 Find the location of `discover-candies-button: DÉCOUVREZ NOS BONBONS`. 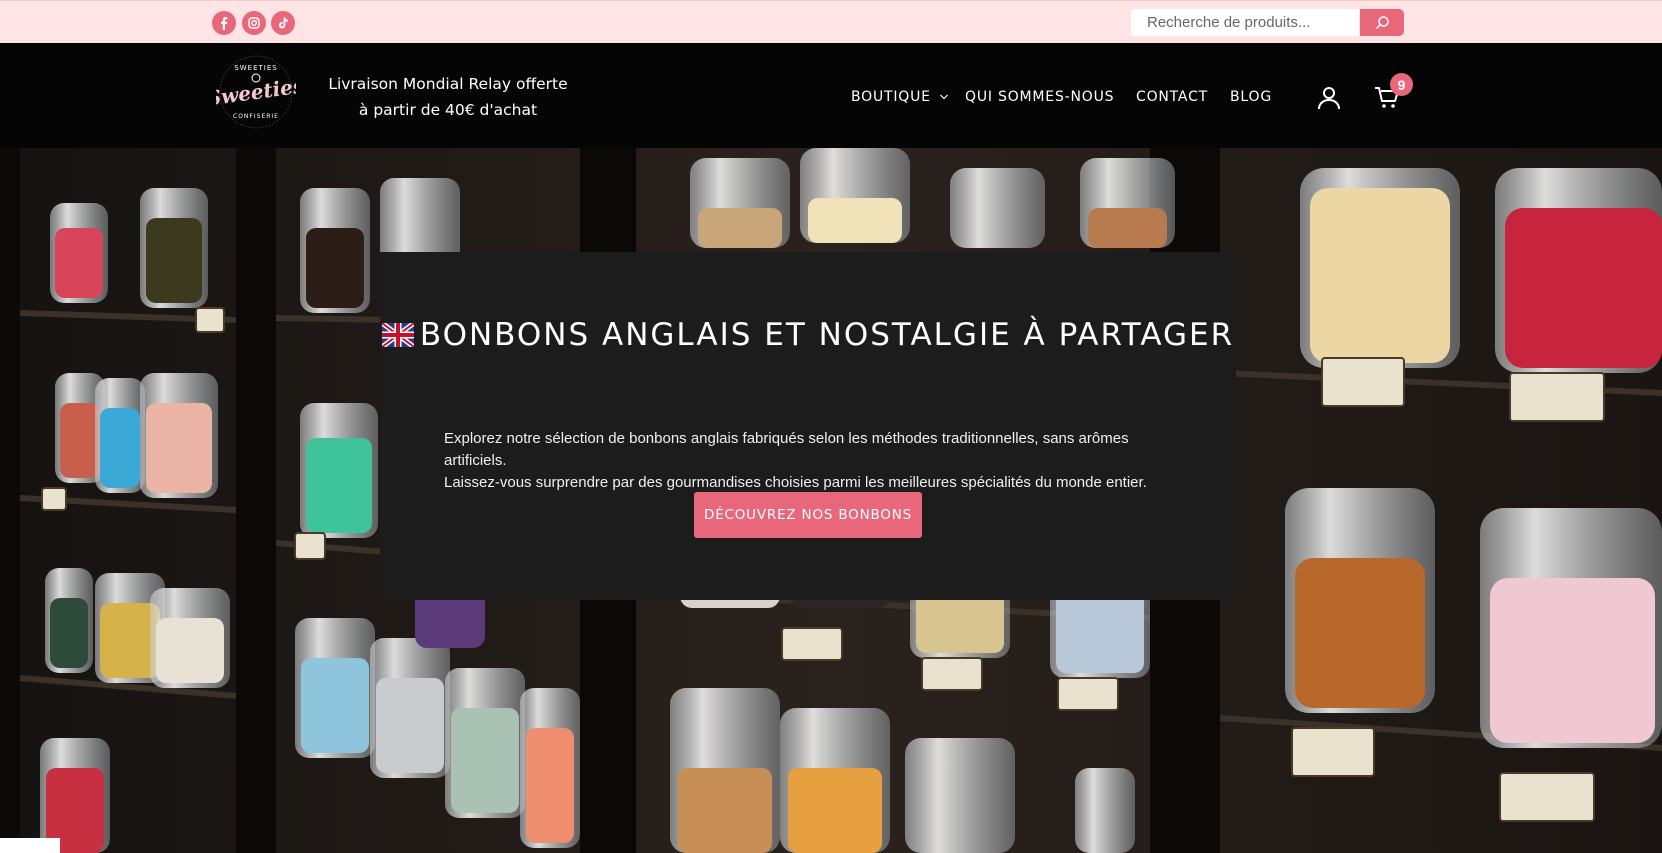

discover-candies-button: DÉCOUVREZ NOS BONBONS is located at coordinates (808, 515).